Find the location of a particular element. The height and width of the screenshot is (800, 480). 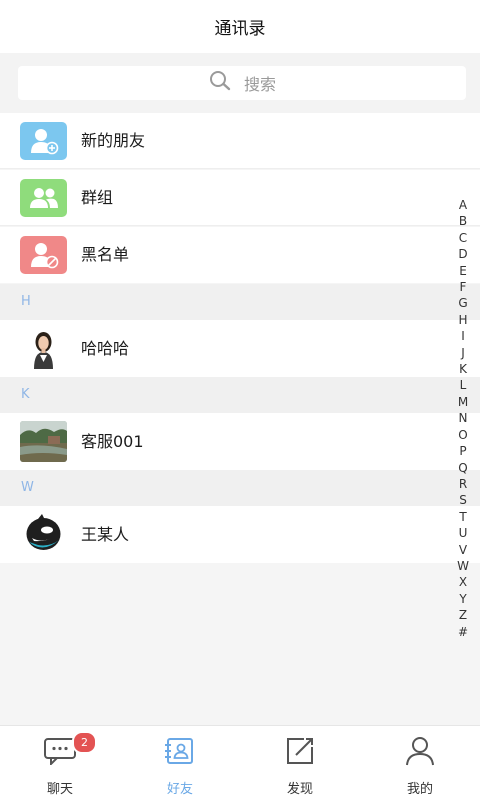

unread-badge: 2 is located at coordinates (84, 742).